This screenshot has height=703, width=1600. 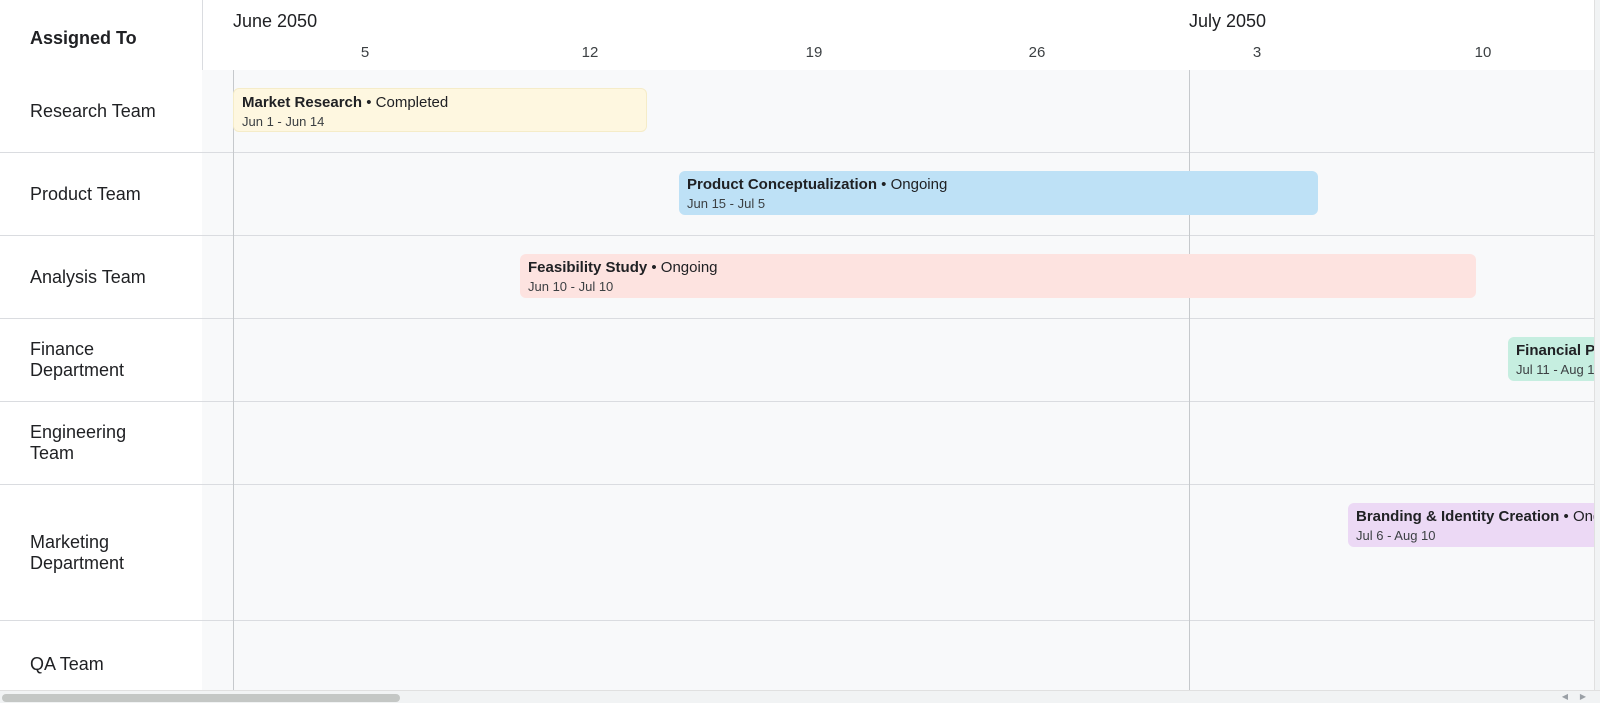 I want to click on timeline-row: Finance Department, so click(x=797, y=360).